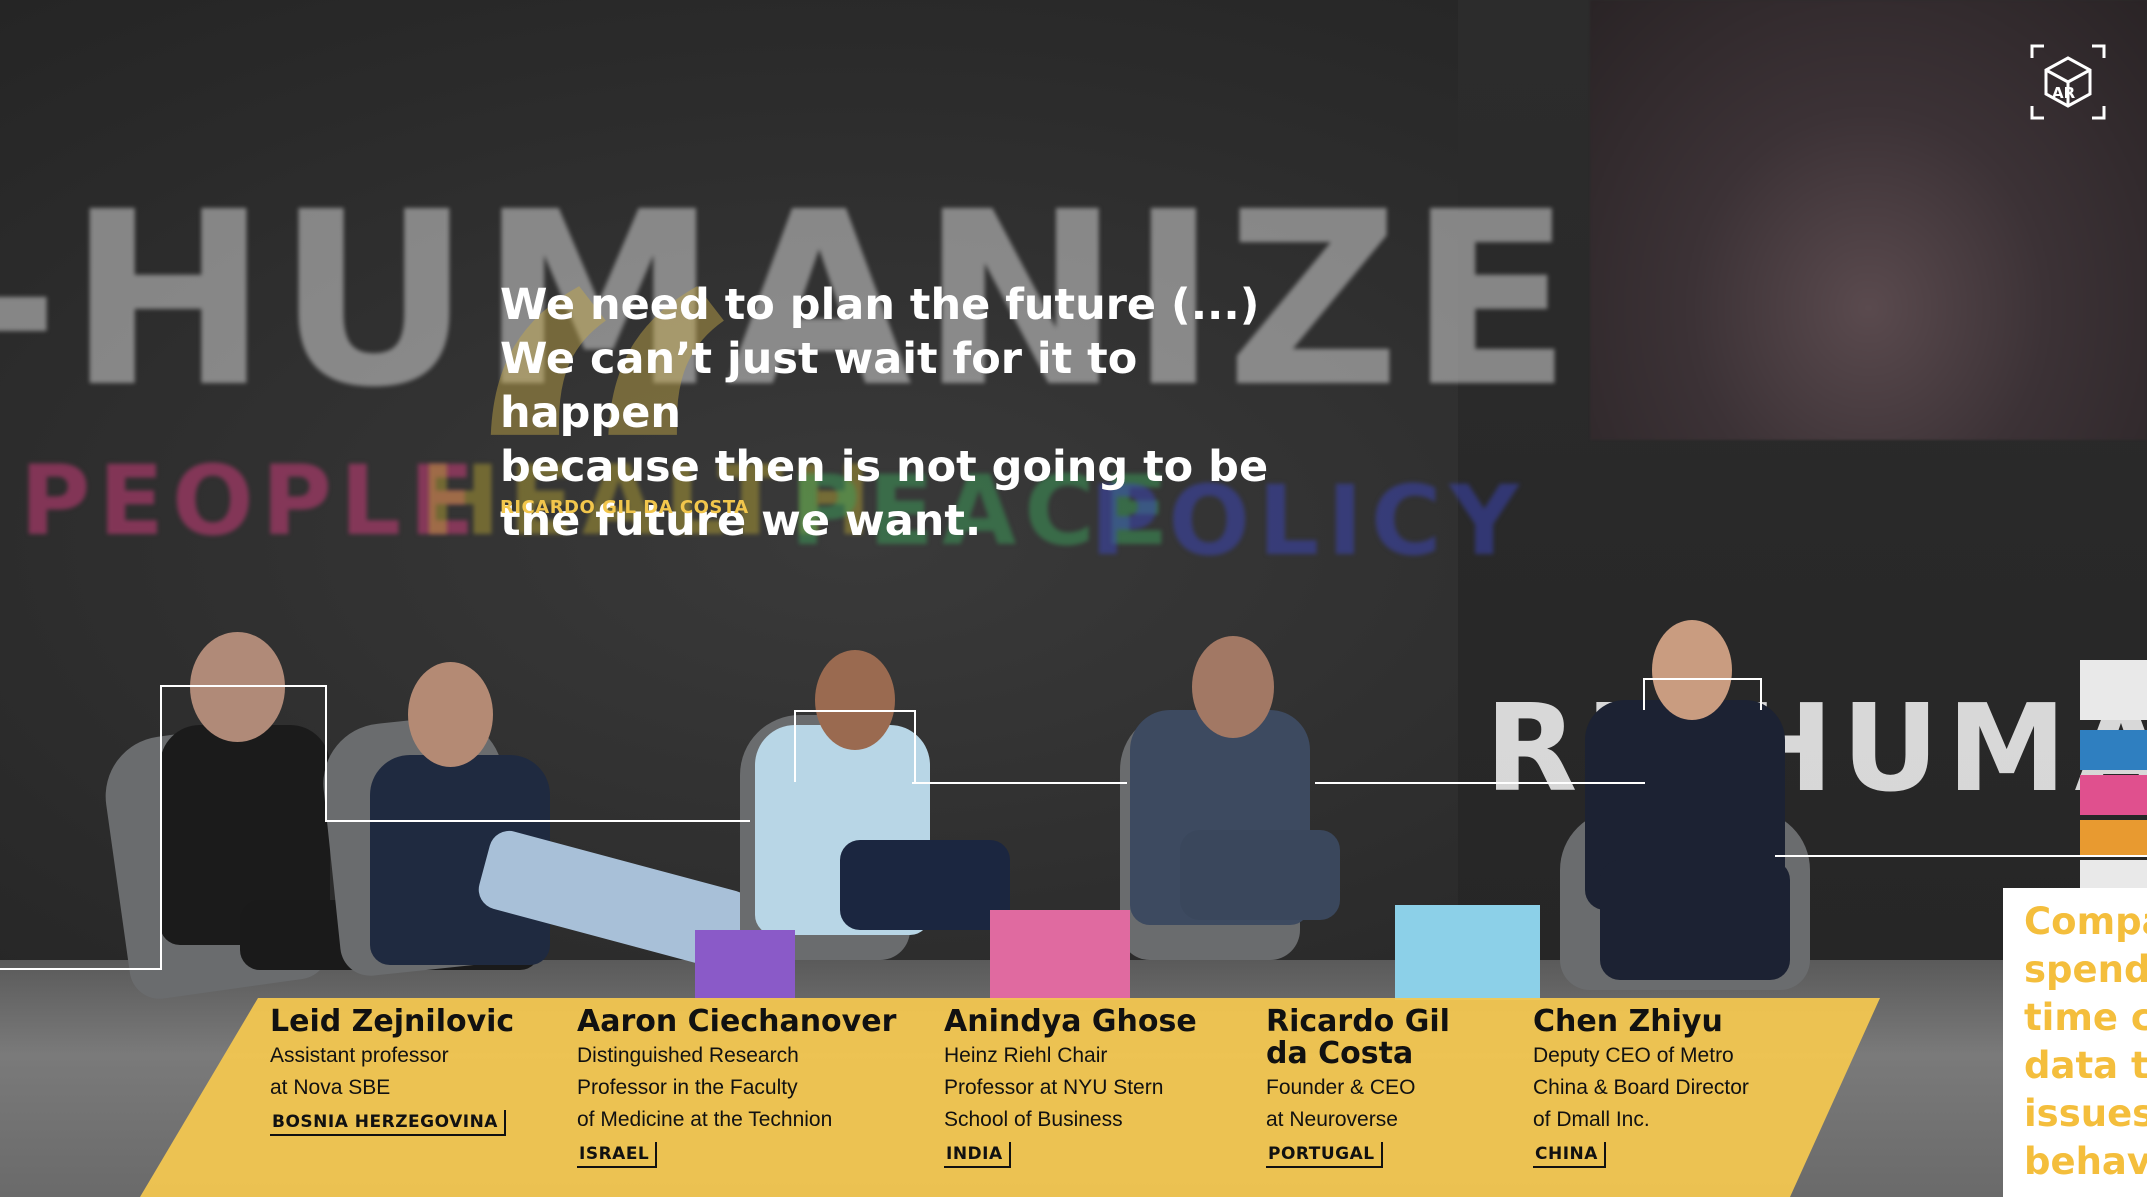 This screenshot has height=1197, width=2147. I want to click on speaker-role: Founder & CEO at Neuroverse, so click(1341, 1103).